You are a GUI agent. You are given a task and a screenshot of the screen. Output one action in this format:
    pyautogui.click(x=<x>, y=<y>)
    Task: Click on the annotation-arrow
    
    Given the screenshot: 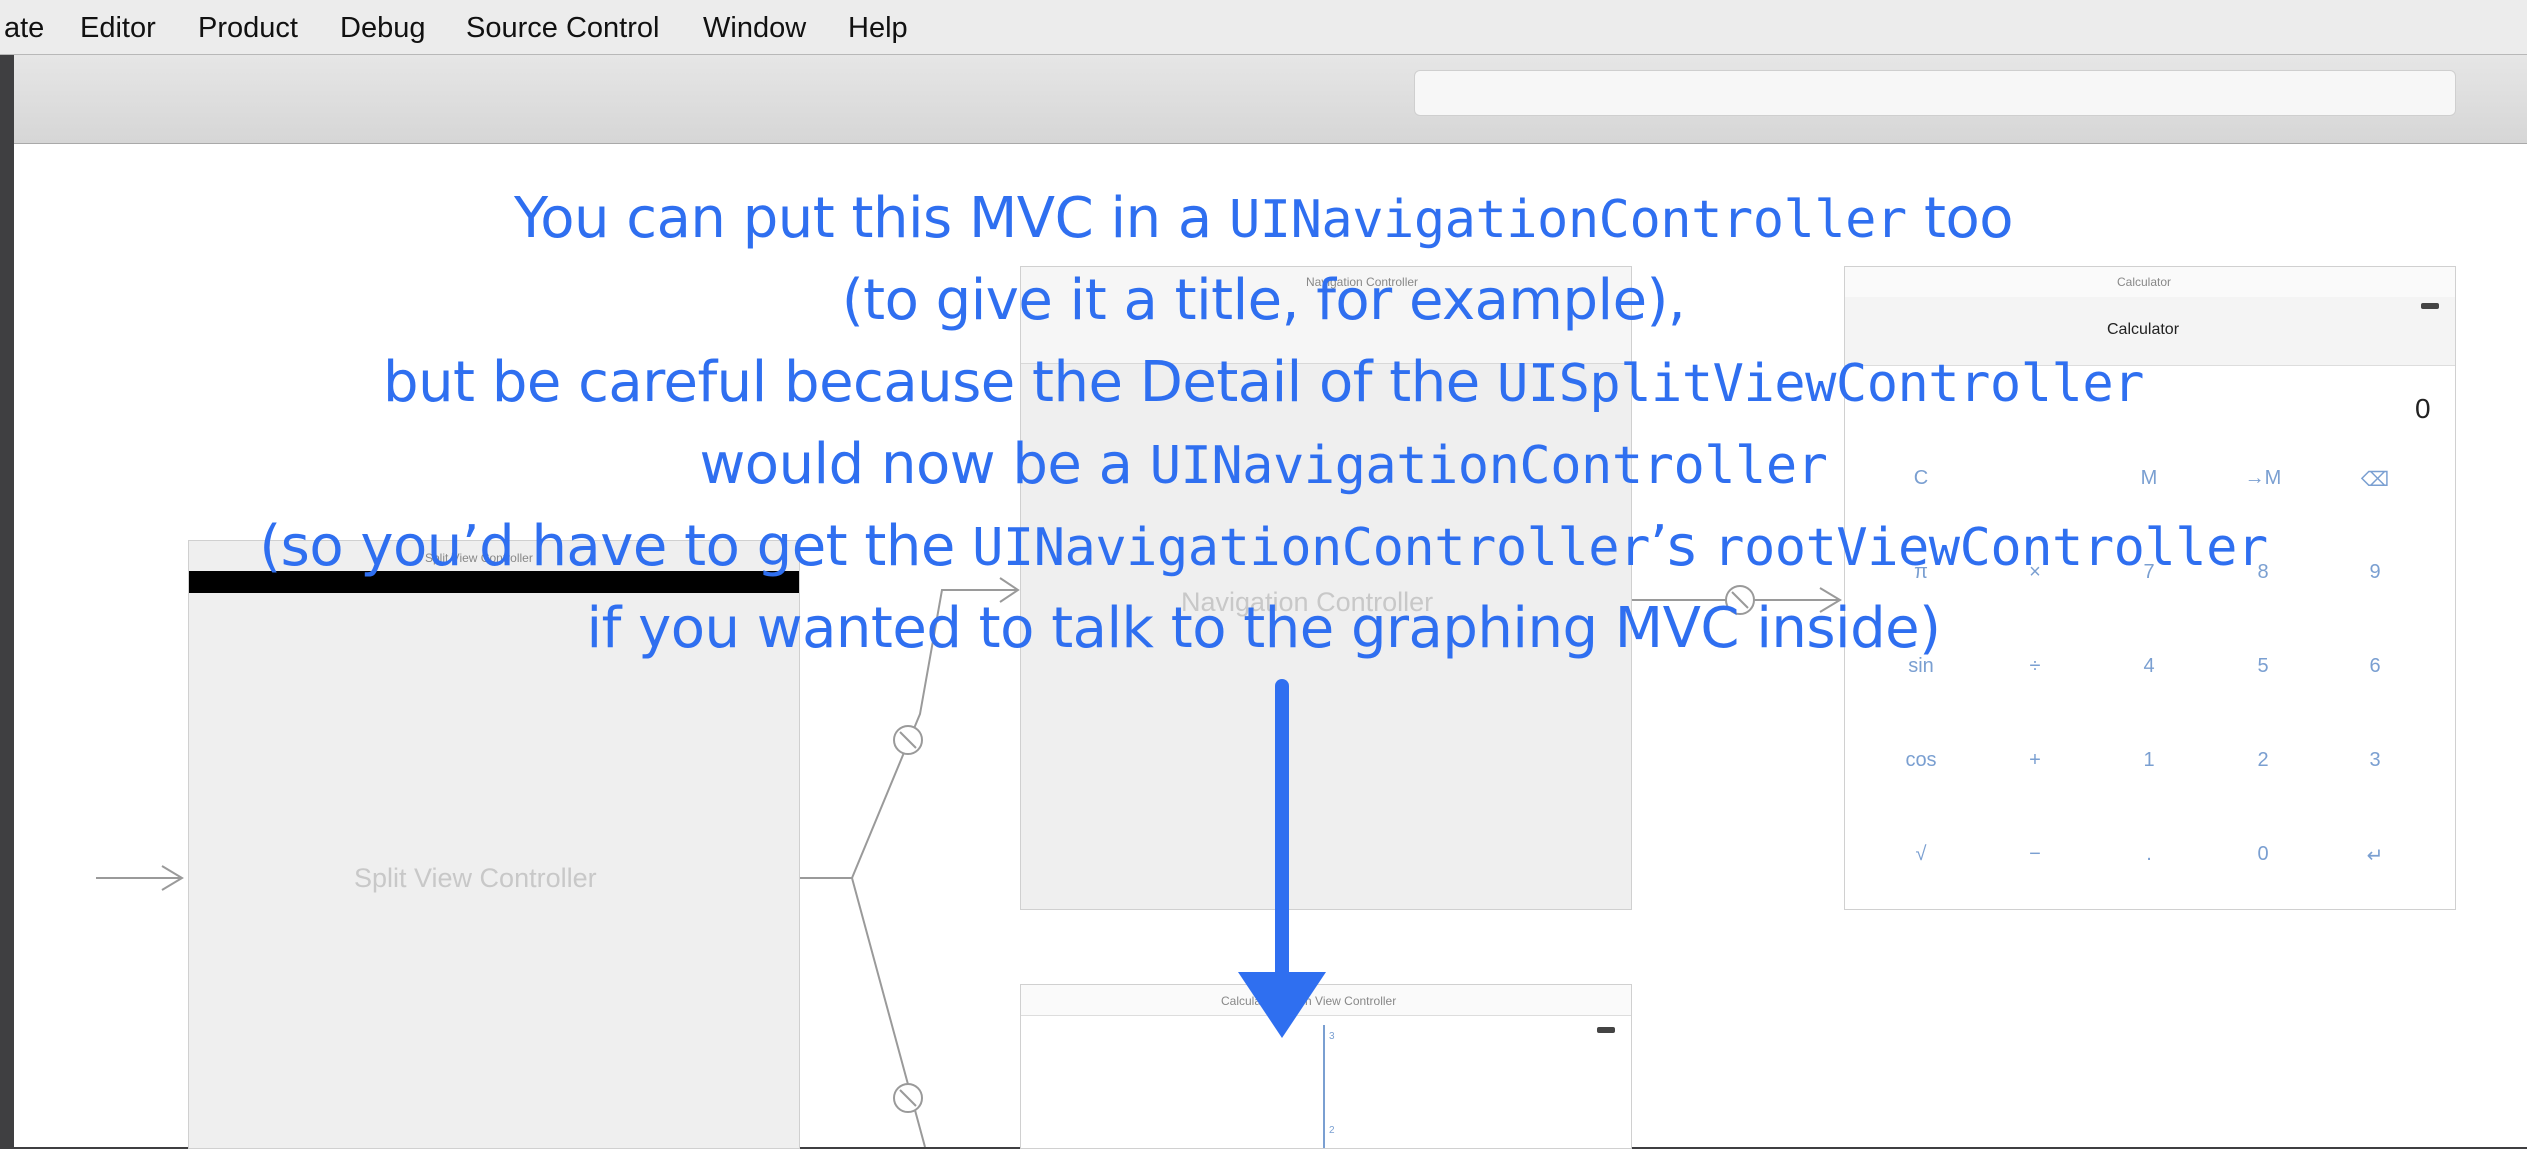 What is the action you would take?
    pyautogui.click(x=1282, y=858)
    